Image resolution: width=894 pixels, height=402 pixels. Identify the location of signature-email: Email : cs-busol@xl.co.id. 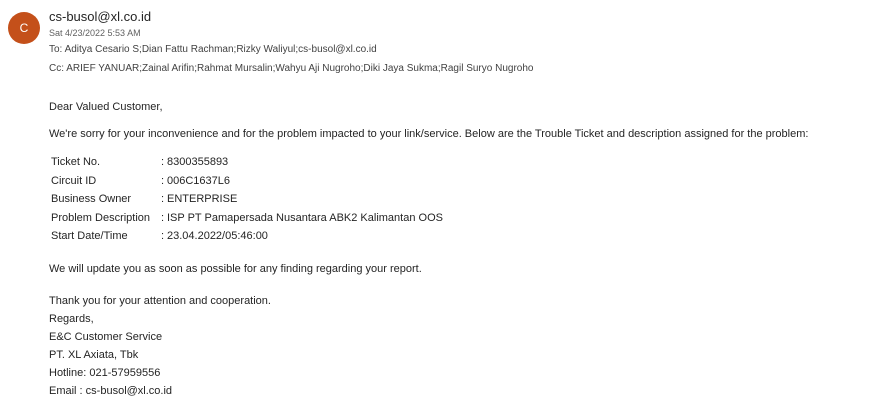
(111, 390).